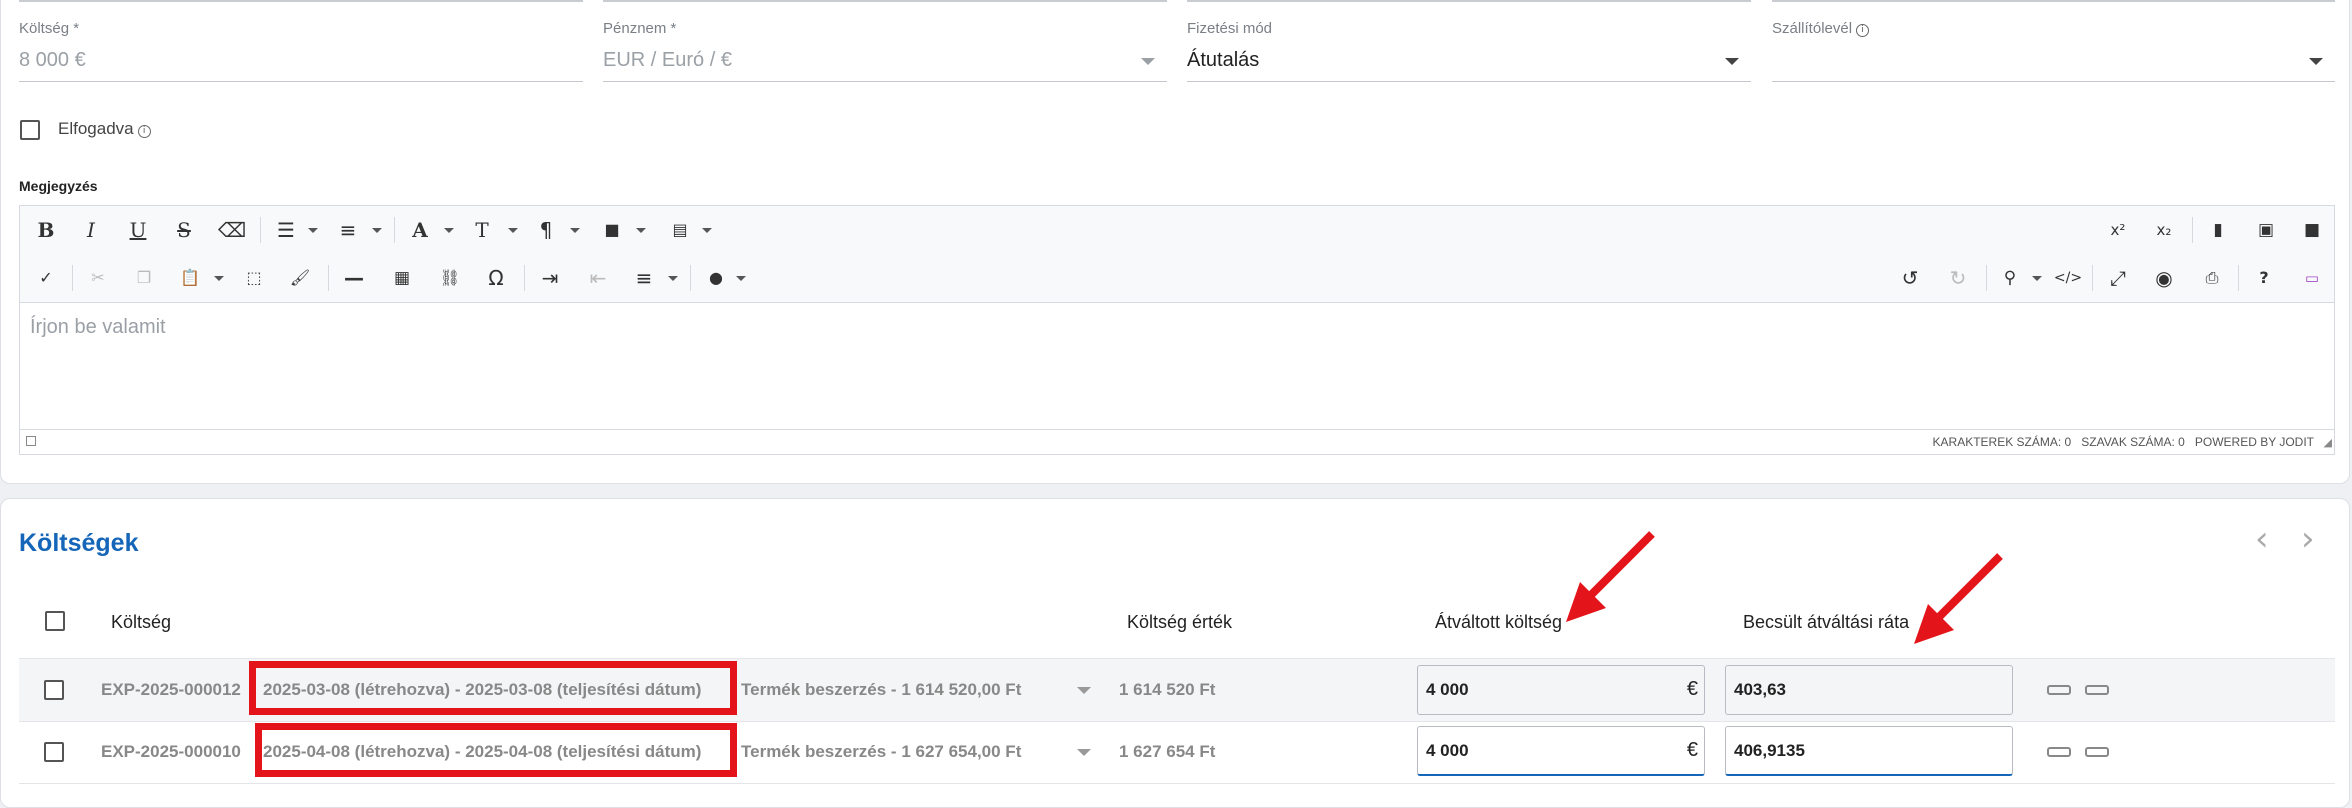 Image resolution: width=2352 pixels, height=808 pixels. I want to click on redo-icon: ↻, so click(1958, 278).